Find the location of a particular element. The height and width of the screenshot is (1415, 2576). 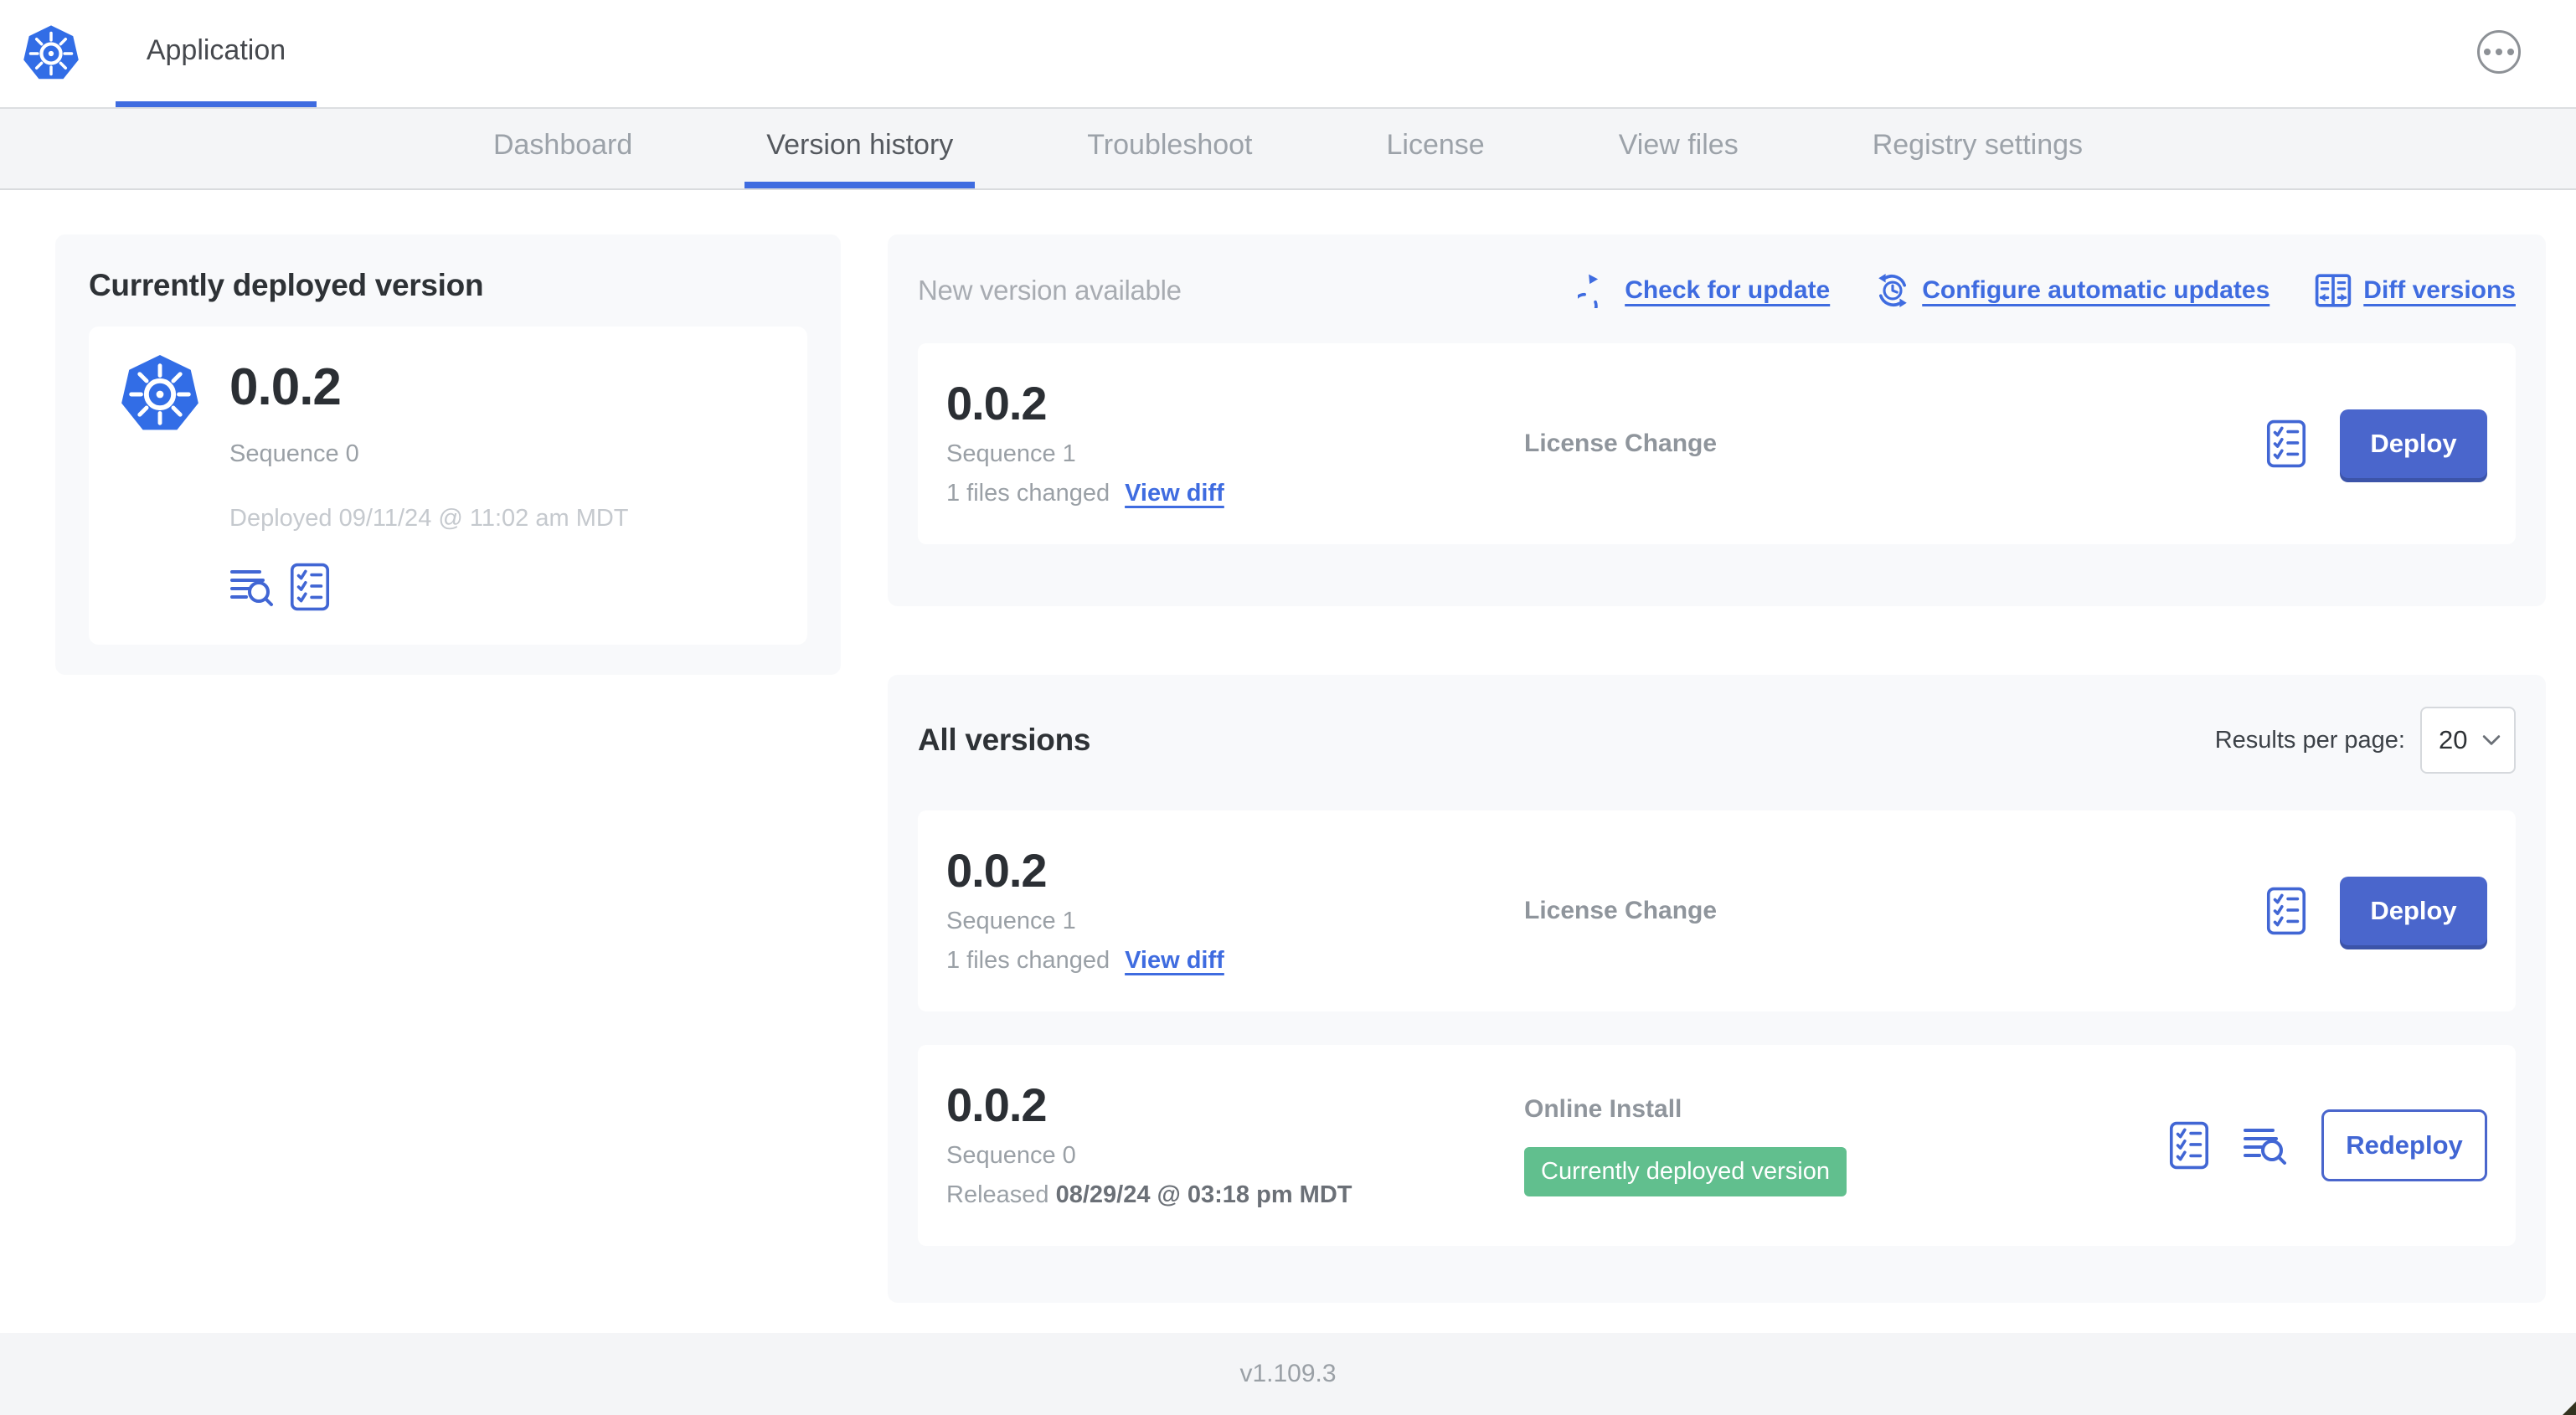

nav-tab-troubleshoot: Troubleshoot is located at coordinates (1169, 148).